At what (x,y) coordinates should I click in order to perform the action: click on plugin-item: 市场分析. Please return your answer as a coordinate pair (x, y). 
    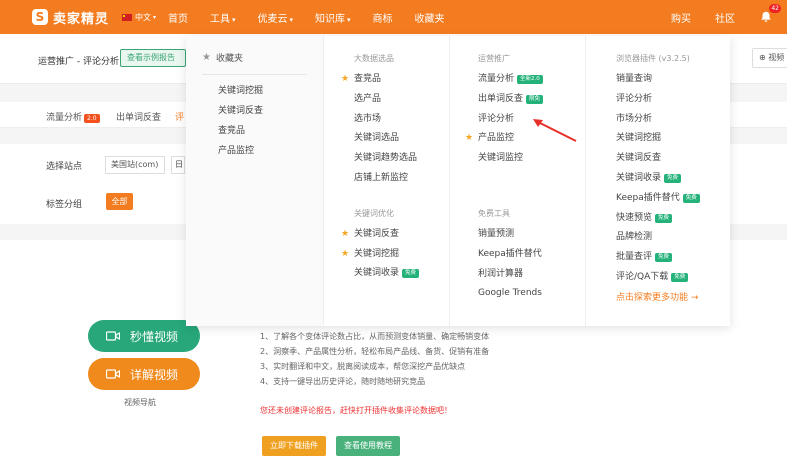
    Looking at the image, I should click on (671, 120).